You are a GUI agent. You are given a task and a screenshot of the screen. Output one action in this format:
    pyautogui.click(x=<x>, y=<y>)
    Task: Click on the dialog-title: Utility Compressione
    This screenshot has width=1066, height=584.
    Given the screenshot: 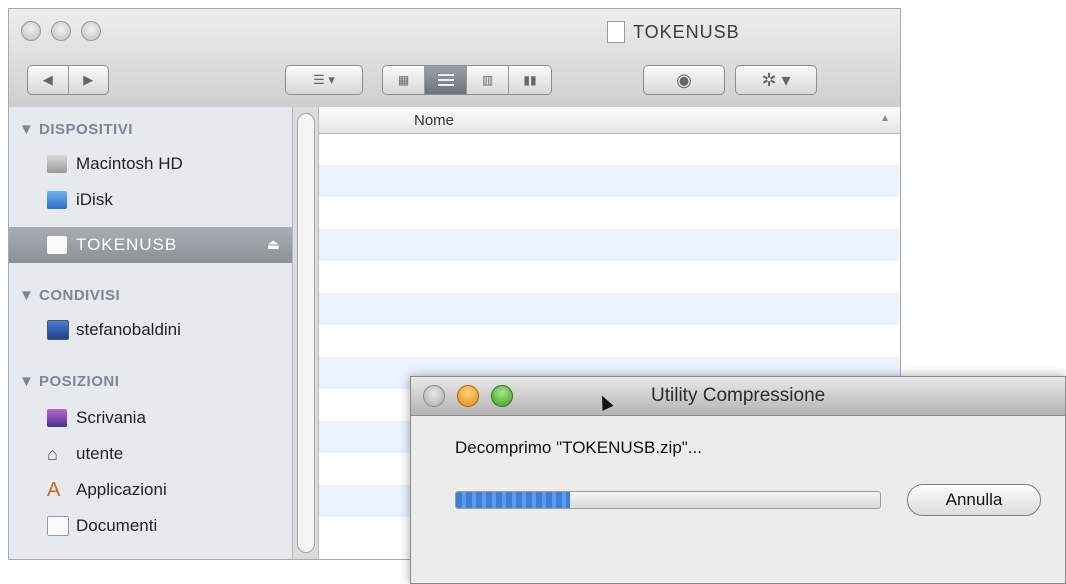 What is the action you would take?
    pyautogui.click(x=738, y=395)
    